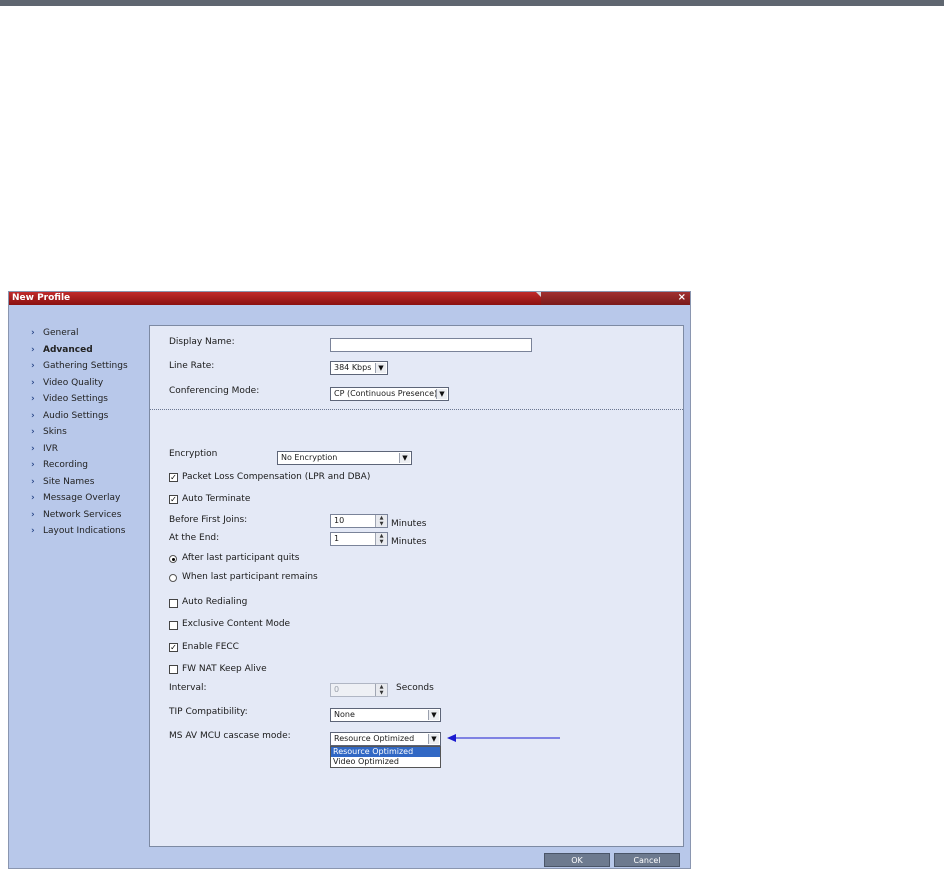  I want to click on at-the-end-spinner: 1 ▲ ▼, so click(359, 539).